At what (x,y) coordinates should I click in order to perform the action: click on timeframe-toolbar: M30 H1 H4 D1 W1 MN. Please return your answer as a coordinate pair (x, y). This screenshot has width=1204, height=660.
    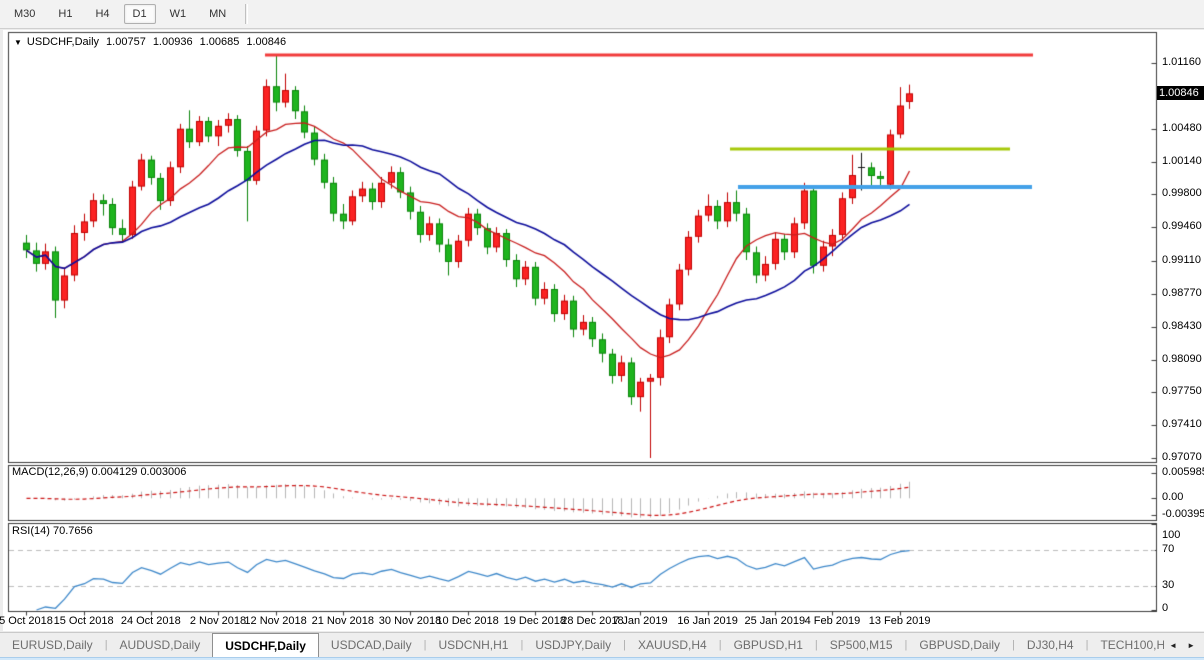
    Looking at the image, I should click on (602, 14).